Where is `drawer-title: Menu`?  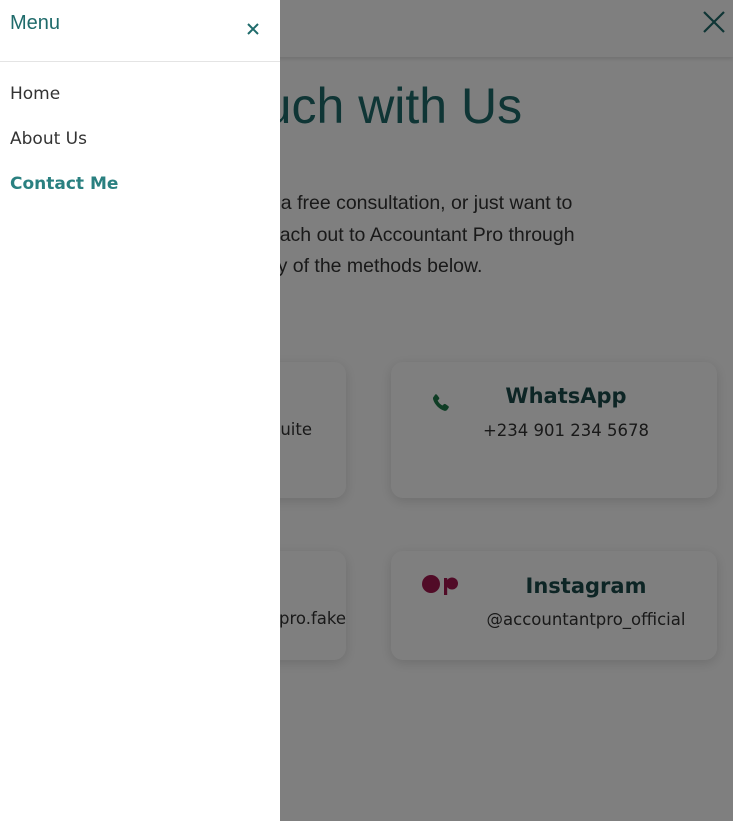
drawer-title: Menu is located at coordinates (35, 23).